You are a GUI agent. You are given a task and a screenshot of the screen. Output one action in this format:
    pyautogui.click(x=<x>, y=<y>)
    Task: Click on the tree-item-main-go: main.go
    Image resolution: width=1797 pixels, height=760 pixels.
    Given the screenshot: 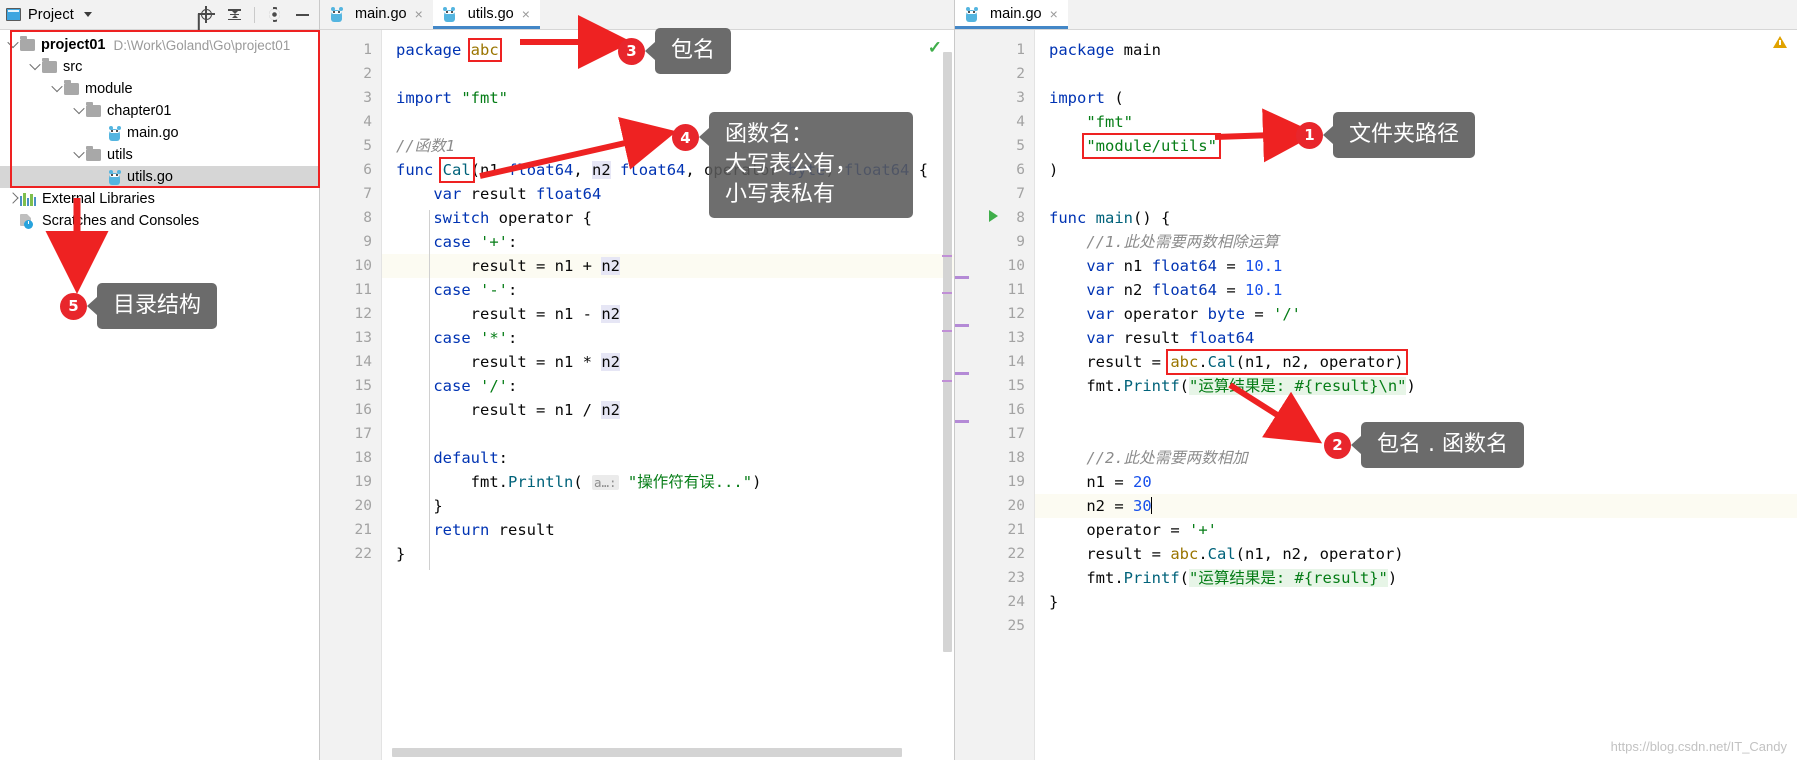 What is the action you would take?
    pyautogui.click(x=159, y=133)
    